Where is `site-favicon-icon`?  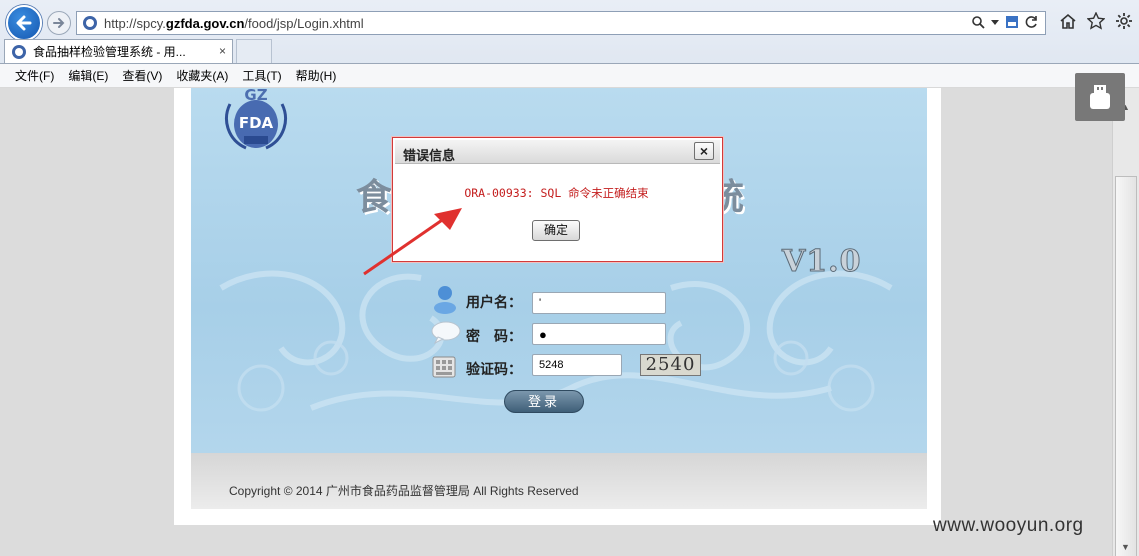
site-favicon-icon is located at coordinates (90, 23).